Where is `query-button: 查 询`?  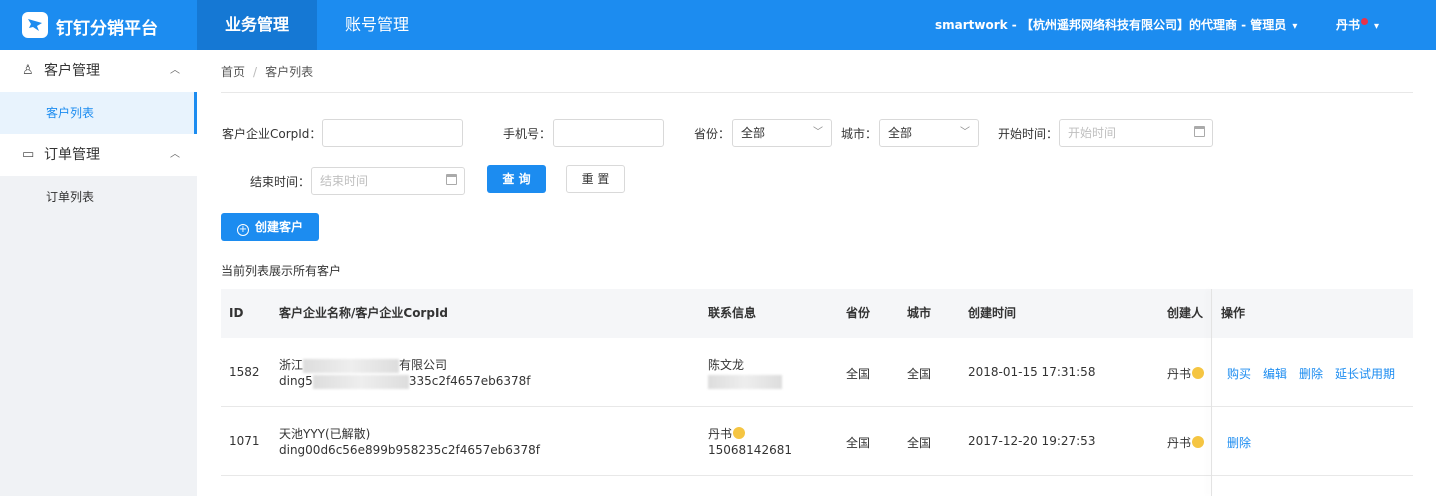
query-button: 查 询 is located at coordinates (516, 179).